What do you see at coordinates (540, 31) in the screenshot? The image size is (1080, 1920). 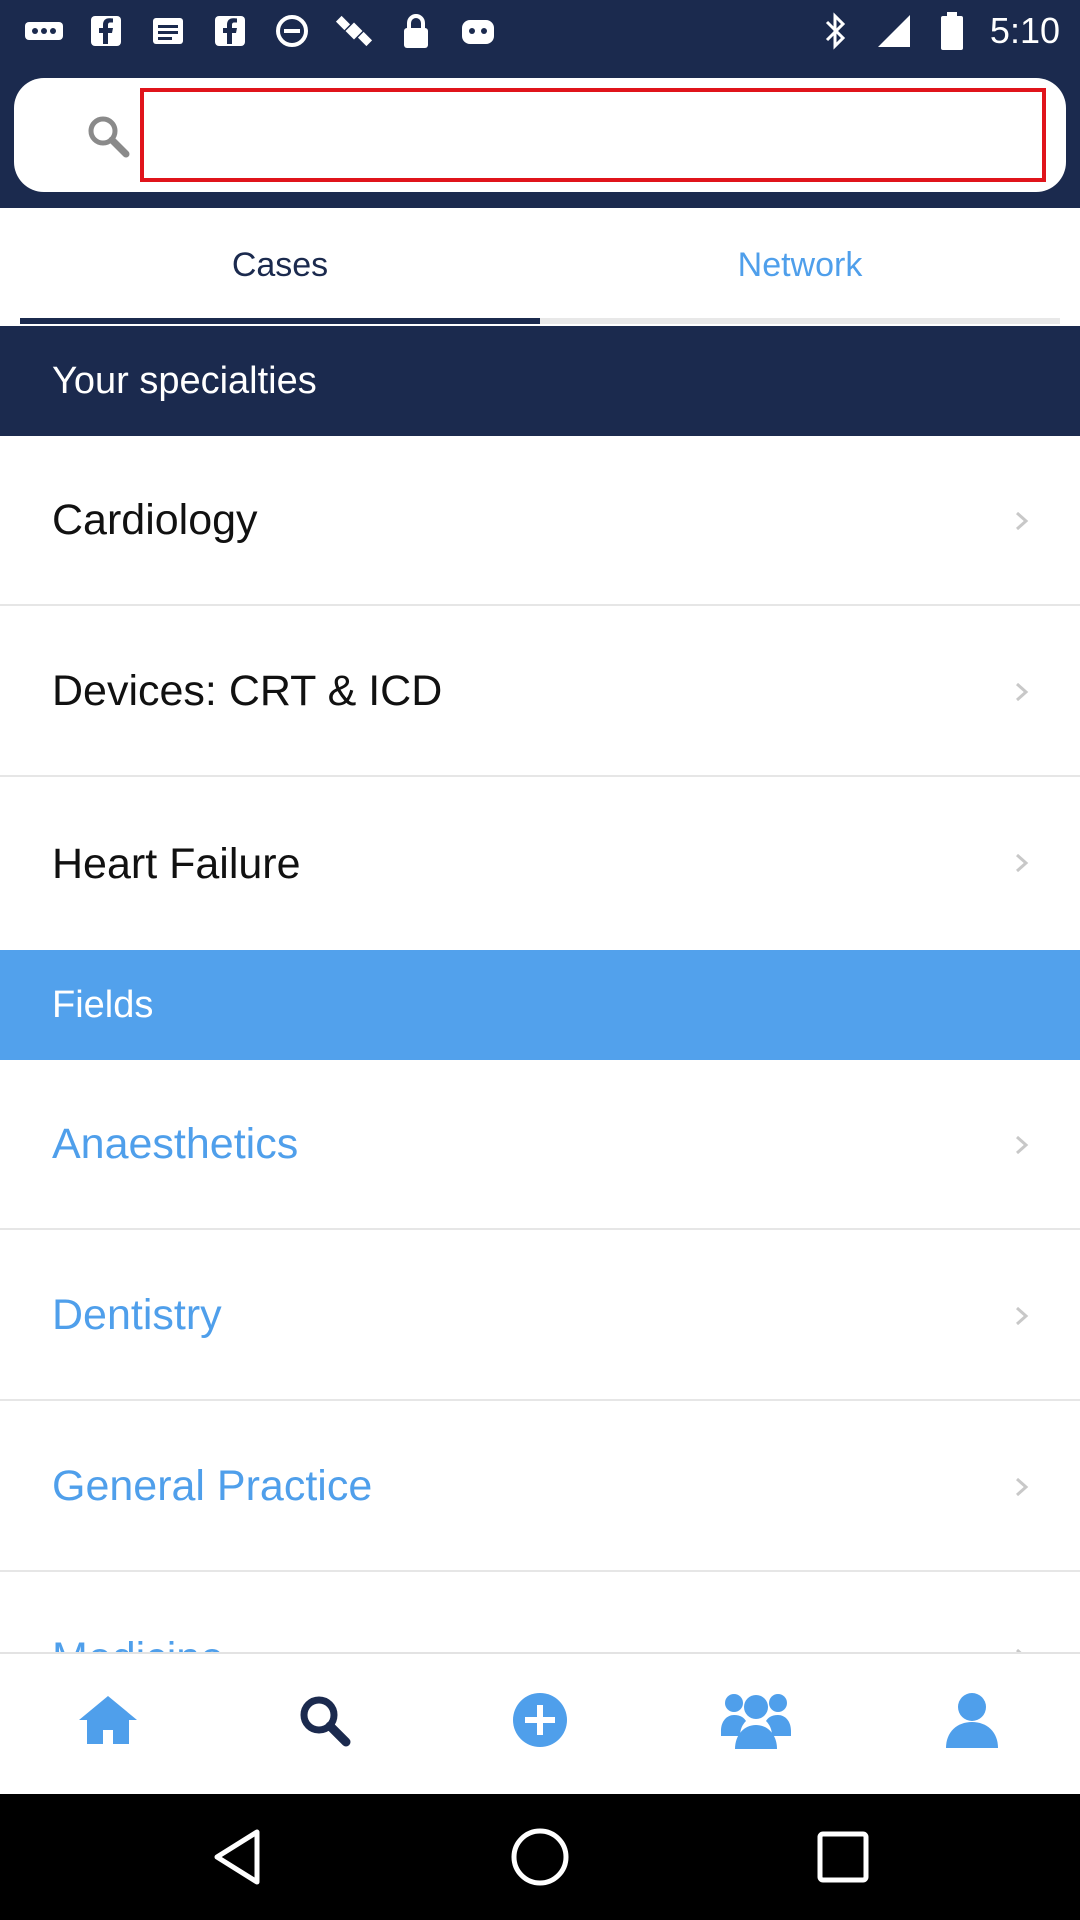 I see `status-bar: 5:10` at bounding box center [540, 31].